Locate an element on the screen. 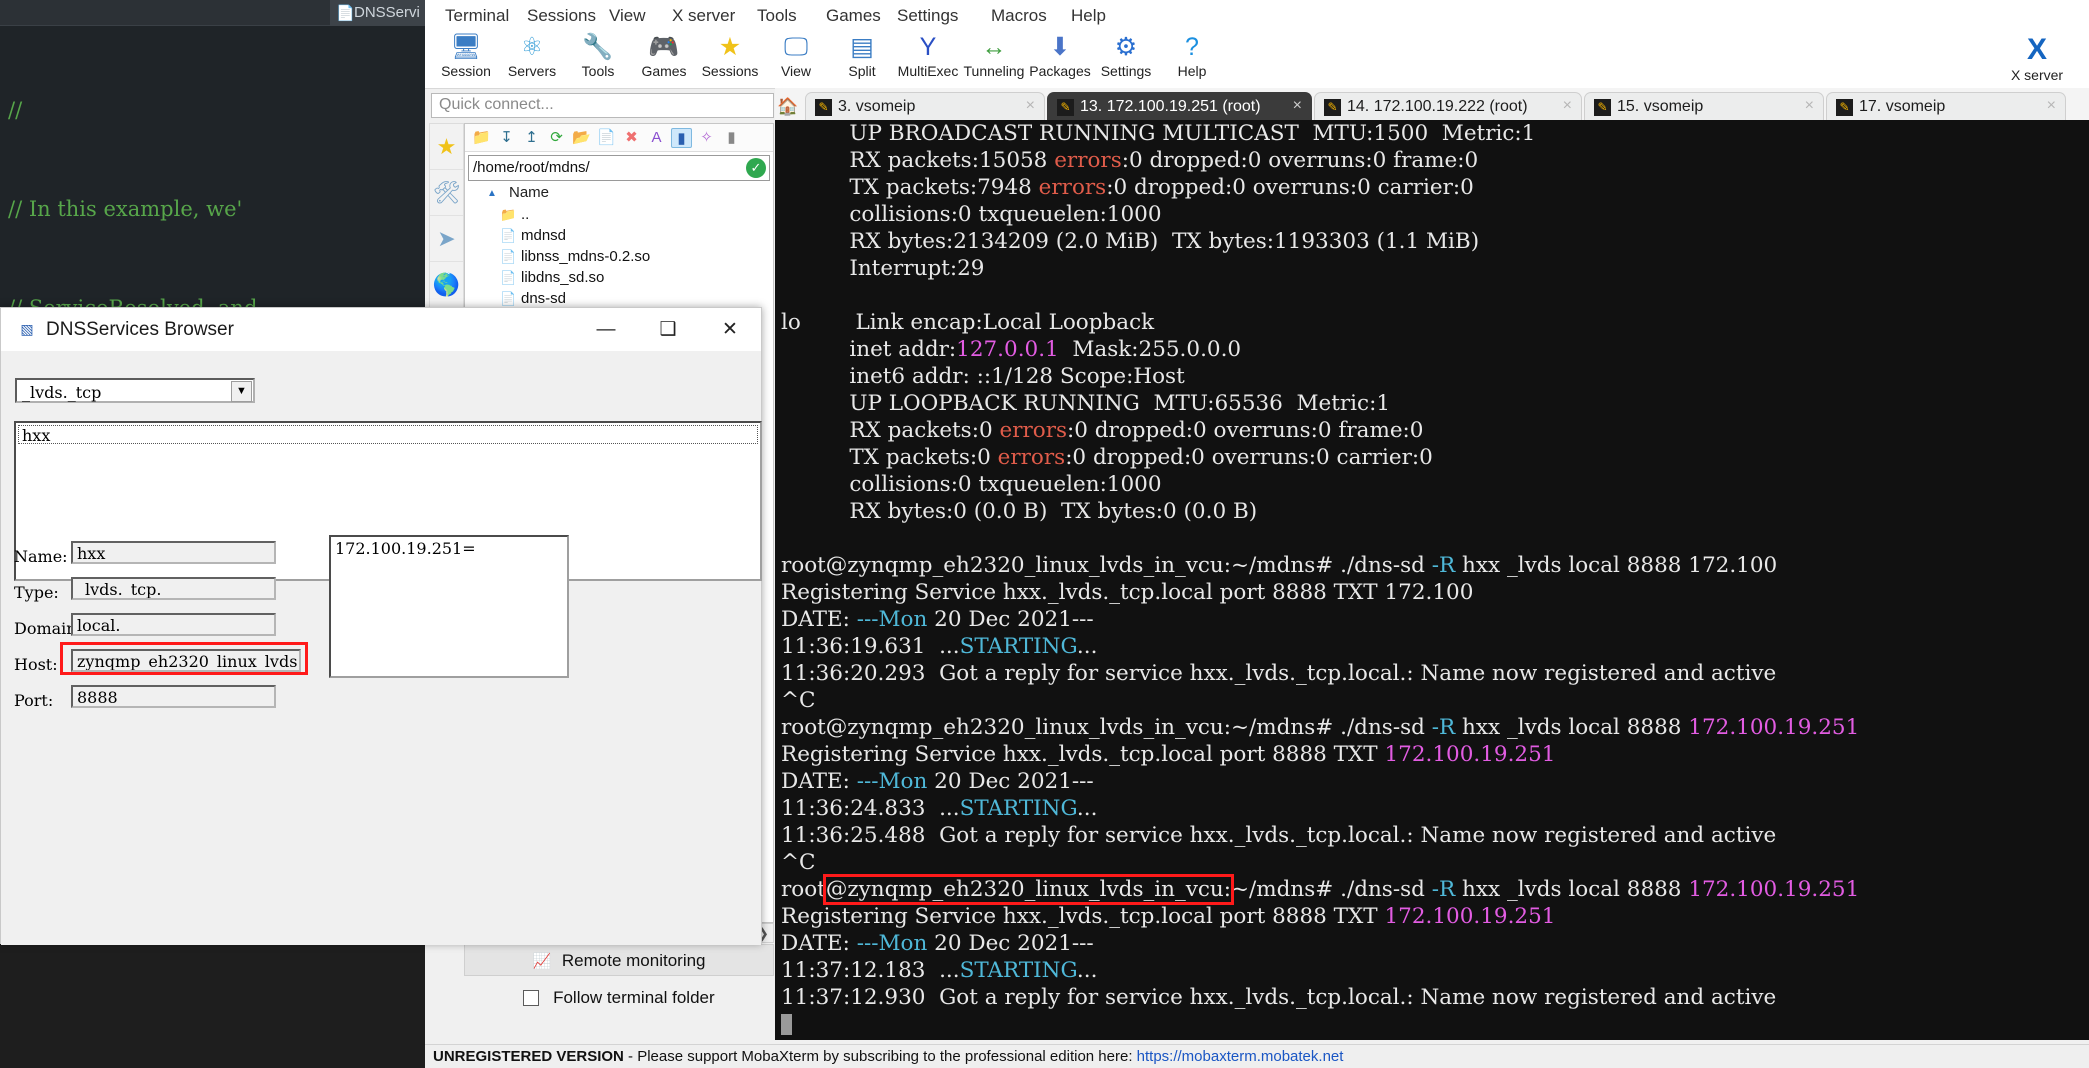  menu-item-terminal: Terminal is located at coordinates (477, 16).